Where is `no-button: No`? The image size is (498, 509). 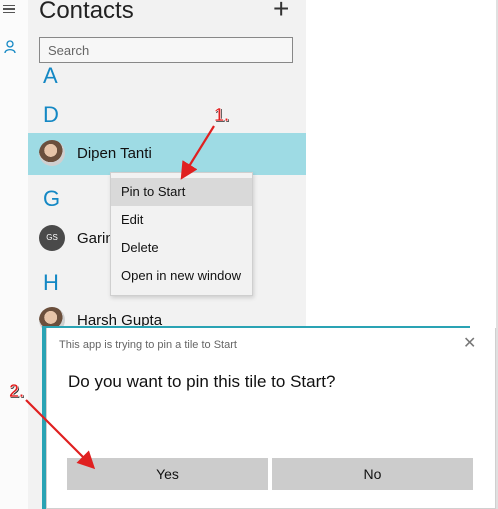 no-button: No is located at coordinates (372, 474).